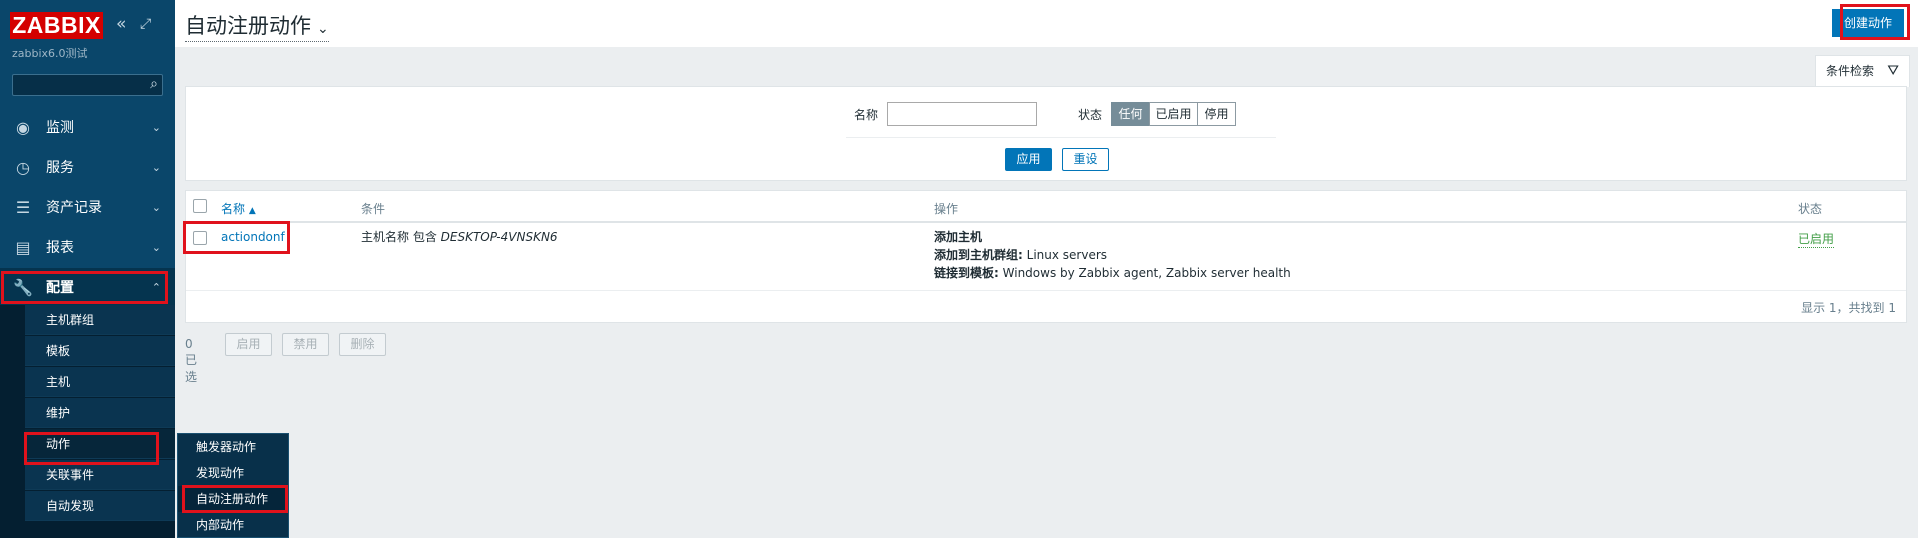 The height and width of the screenshot is (538, 1918). Describe the element at coordinates (866, 115) in the screenshot. I see `name-filter-label: 名称` at that location.